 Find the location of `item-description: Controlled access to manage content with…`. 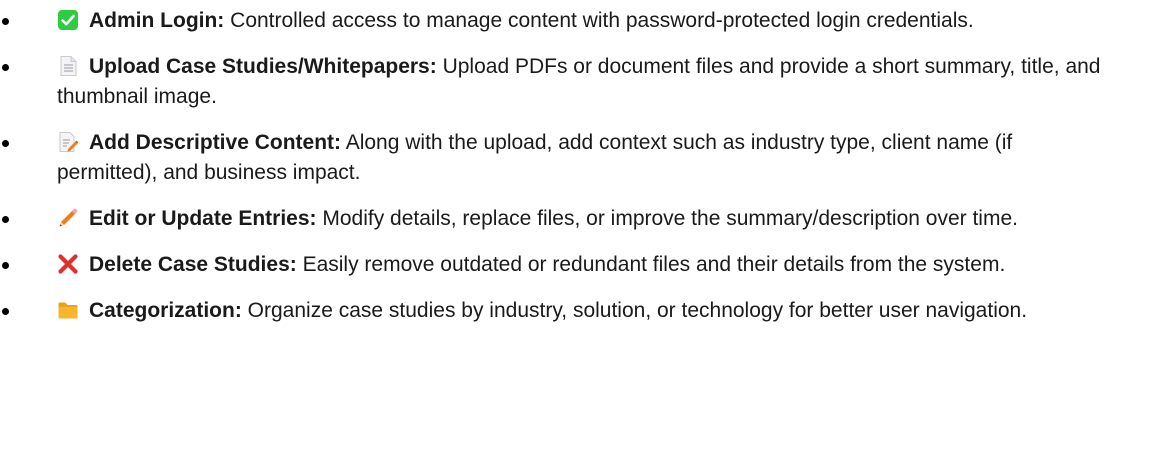

item-description: Controlled access to manage content with… is located at coordinates (599, 20).